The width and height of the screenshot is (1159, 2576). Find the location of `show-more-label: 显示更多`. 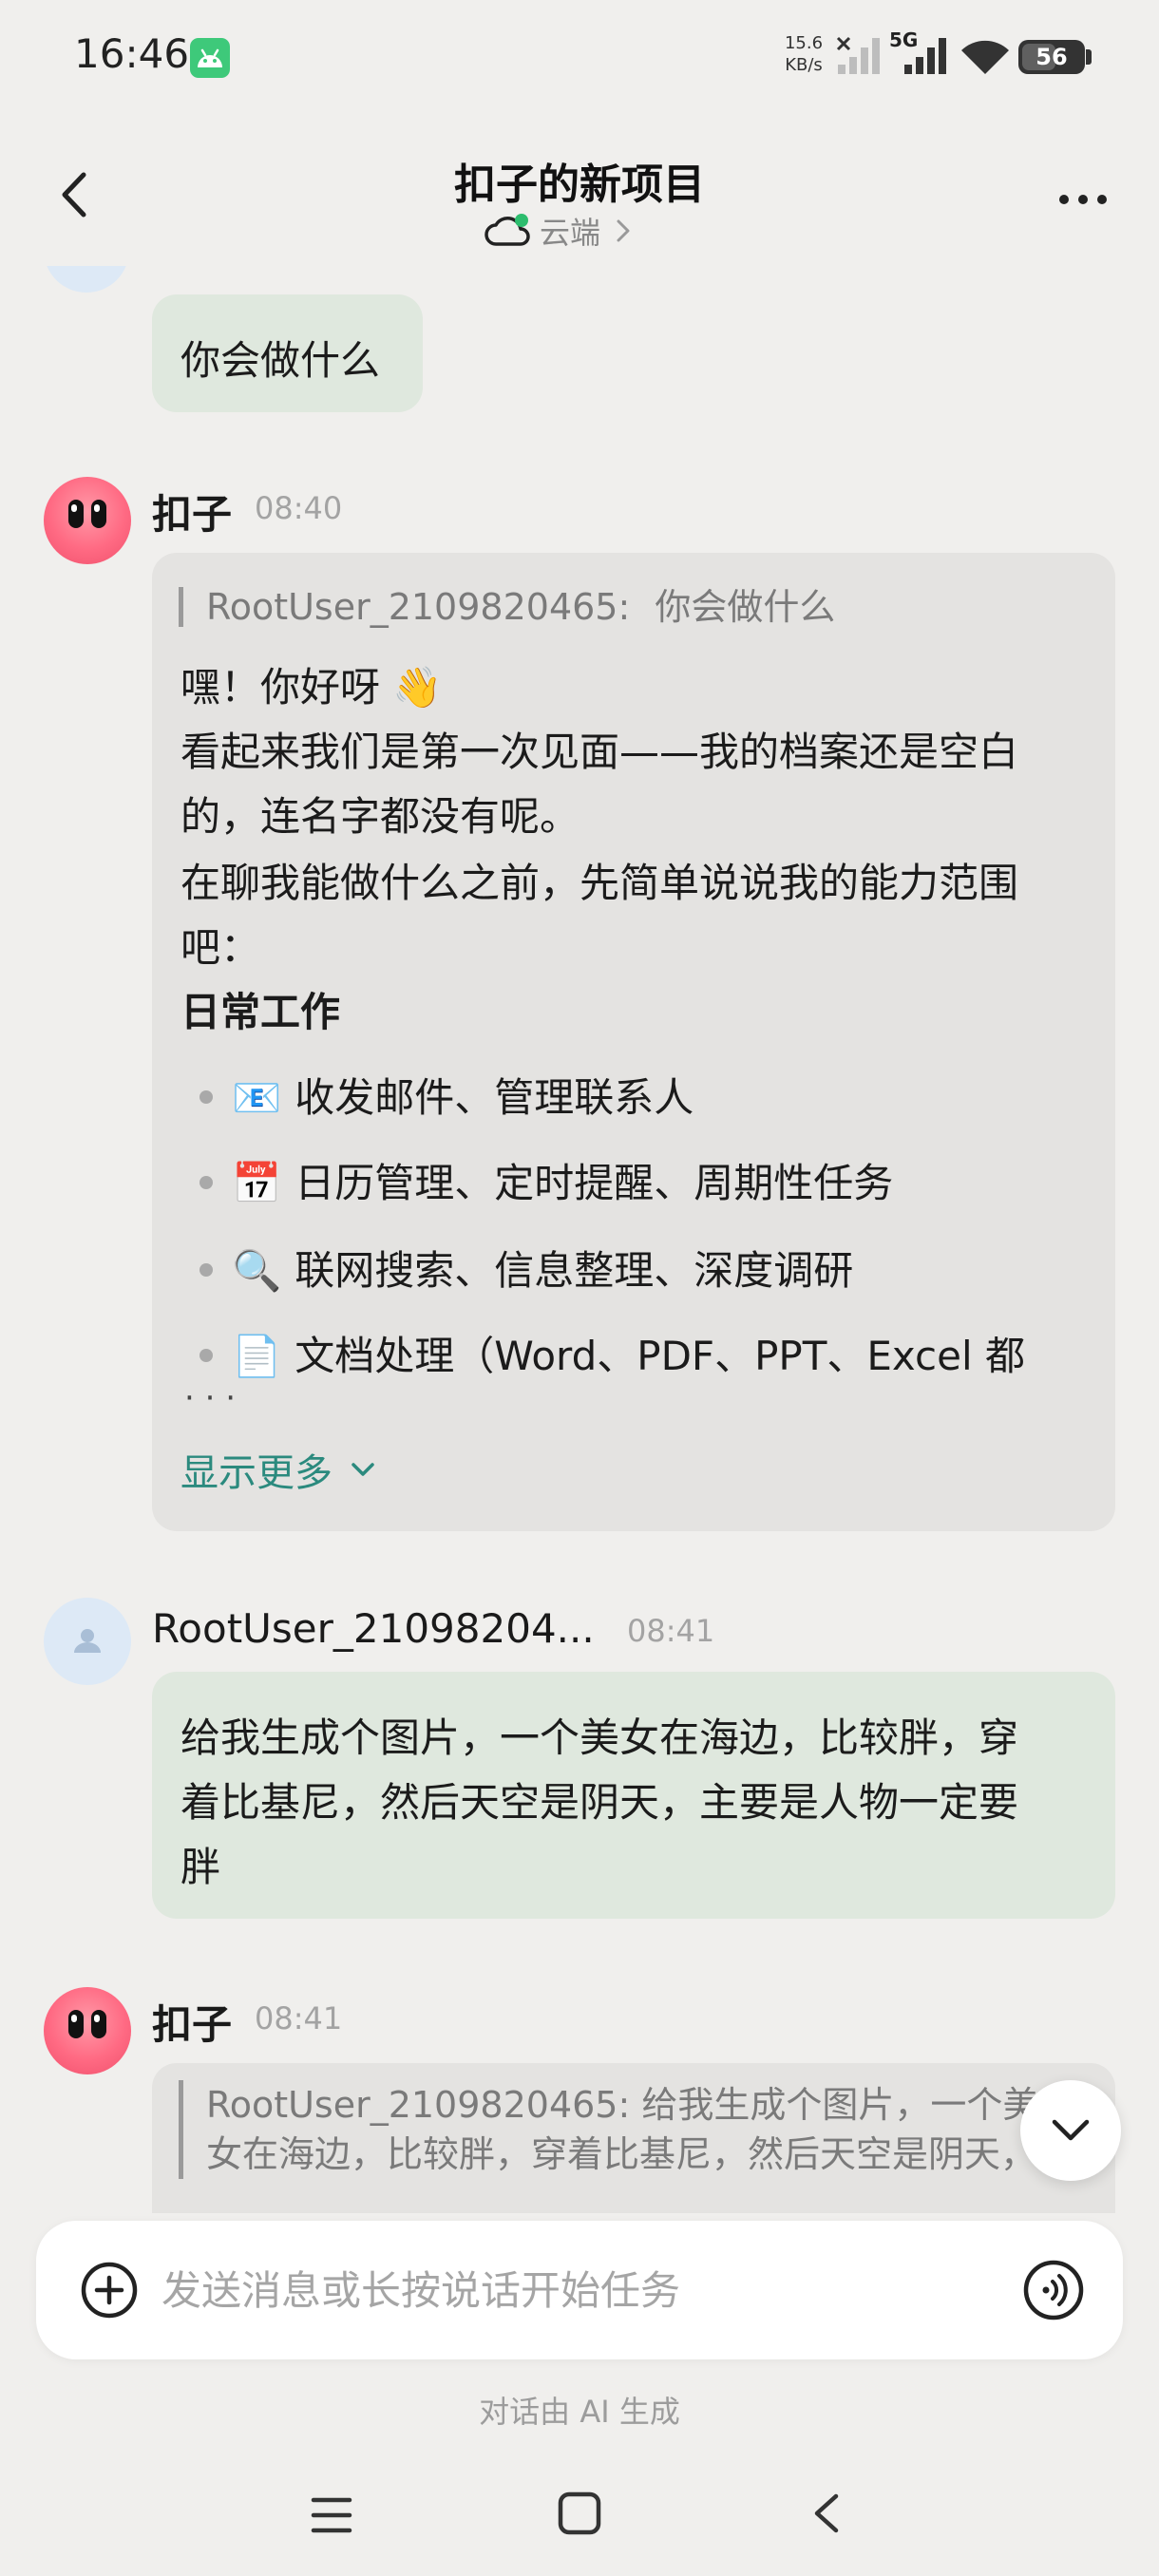

show-more-label: 显示更多 is located at coordinates (256, 1473).